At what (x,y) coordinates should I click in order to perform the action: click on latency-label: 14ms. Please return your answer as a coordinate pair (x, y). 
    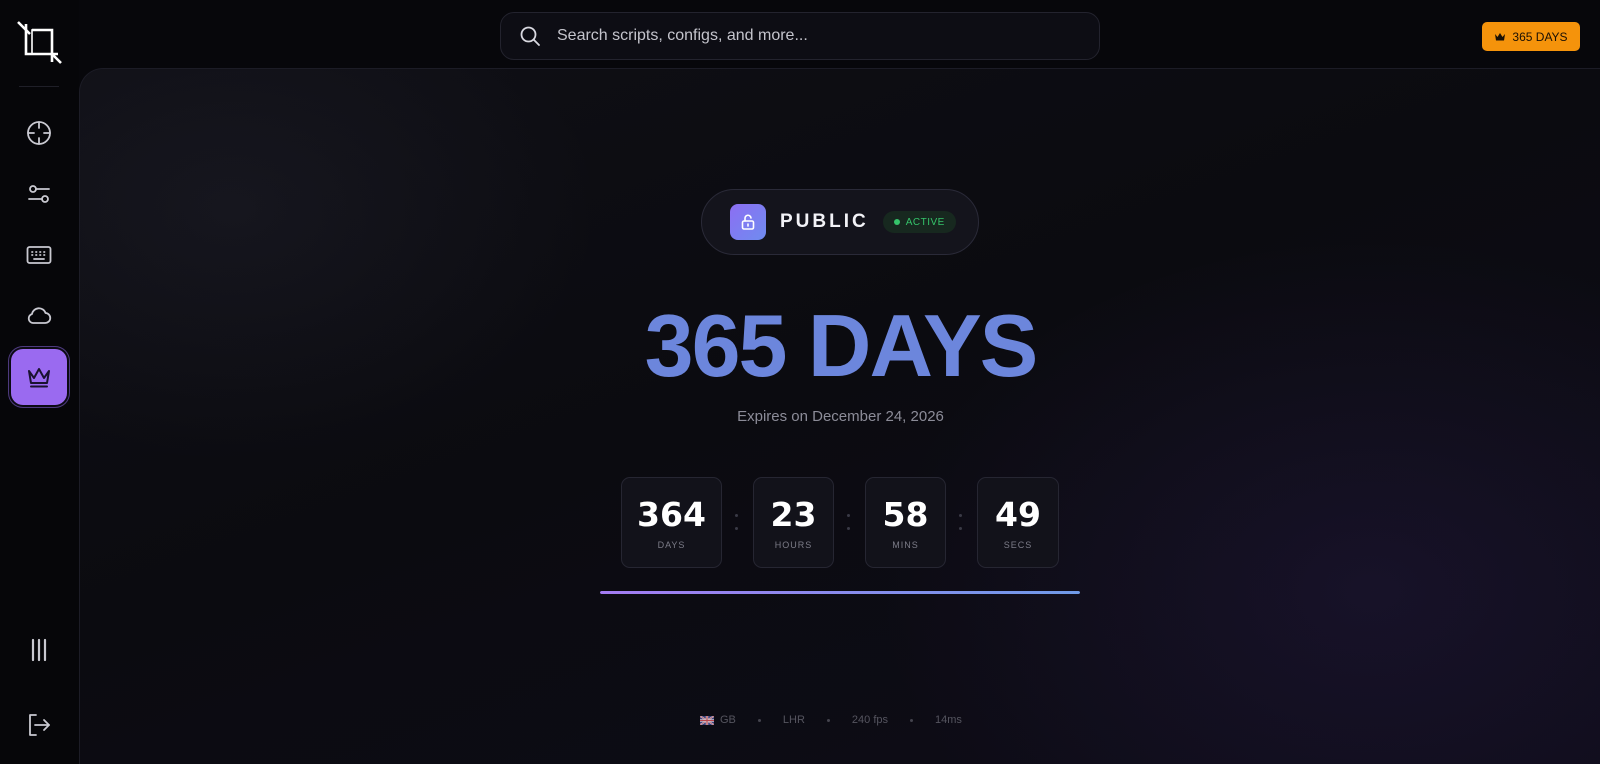
    Looking at the image, I should click on (948, 720).